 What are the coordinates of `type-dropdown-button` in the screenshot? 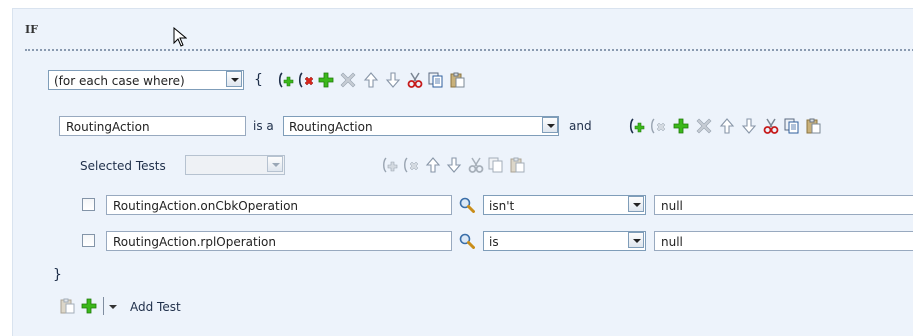 It's located at (550, 125).